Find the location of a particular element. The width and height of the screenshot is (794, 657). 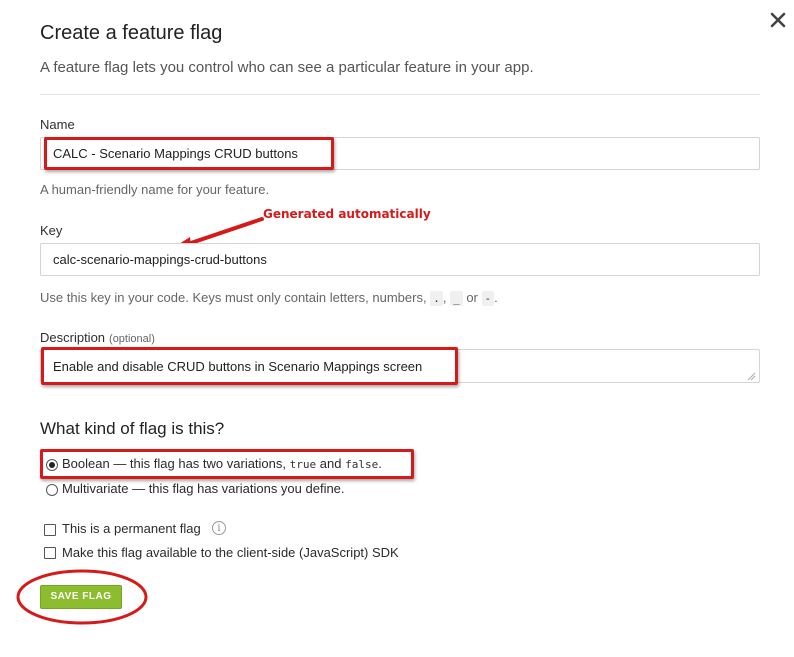

description-label: Description (optional) is located at coordinates (97, 337).